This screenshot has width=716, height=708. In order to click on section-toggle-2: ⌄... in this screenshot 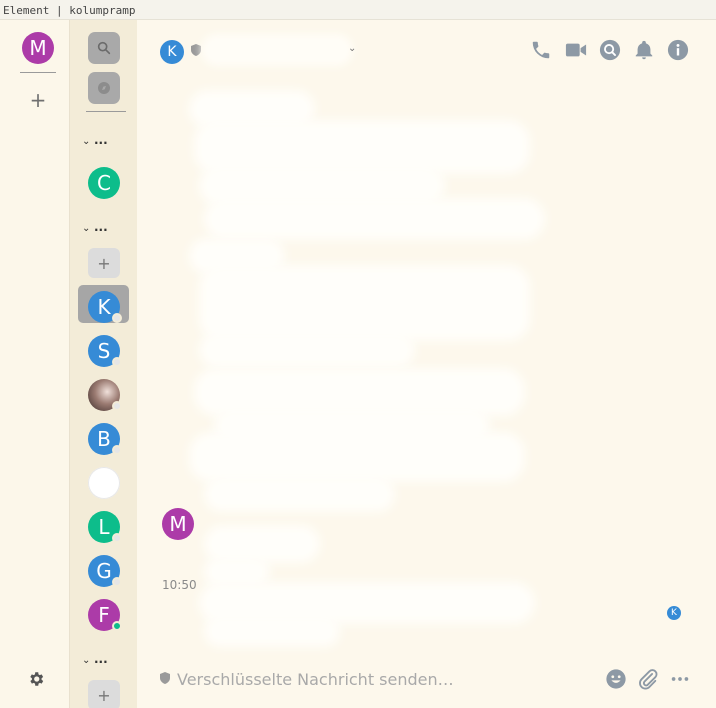, I will do `click(102, 227)`.